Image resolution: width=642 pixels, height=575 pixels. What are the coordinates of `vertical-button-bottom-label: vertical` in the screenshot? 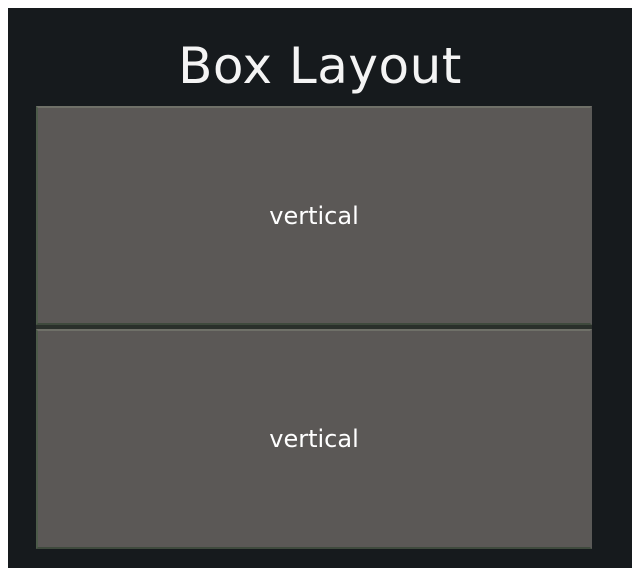 It's located at (314, 439).